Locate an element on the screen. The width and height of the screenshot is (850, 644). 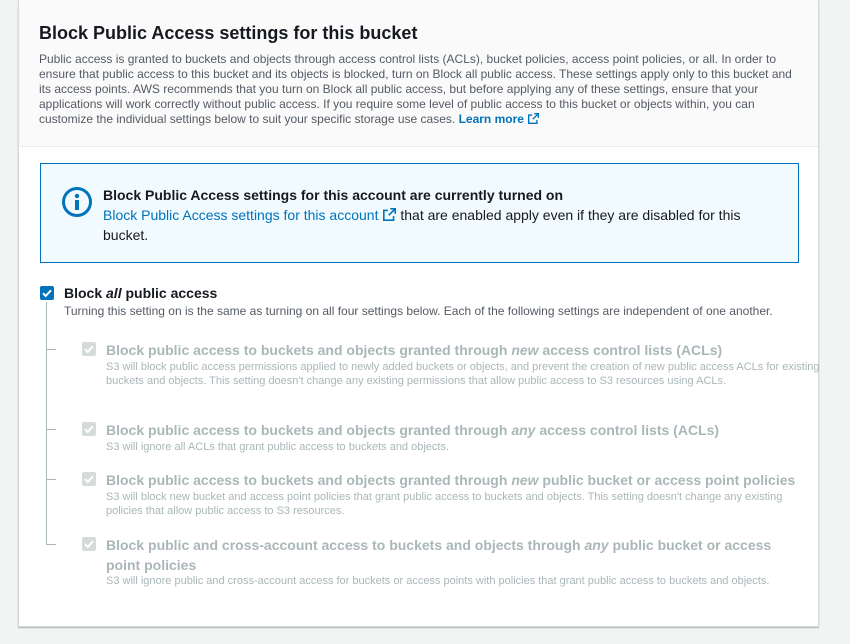
block-new-policies-checkbox is located at coordinates (89, 479).